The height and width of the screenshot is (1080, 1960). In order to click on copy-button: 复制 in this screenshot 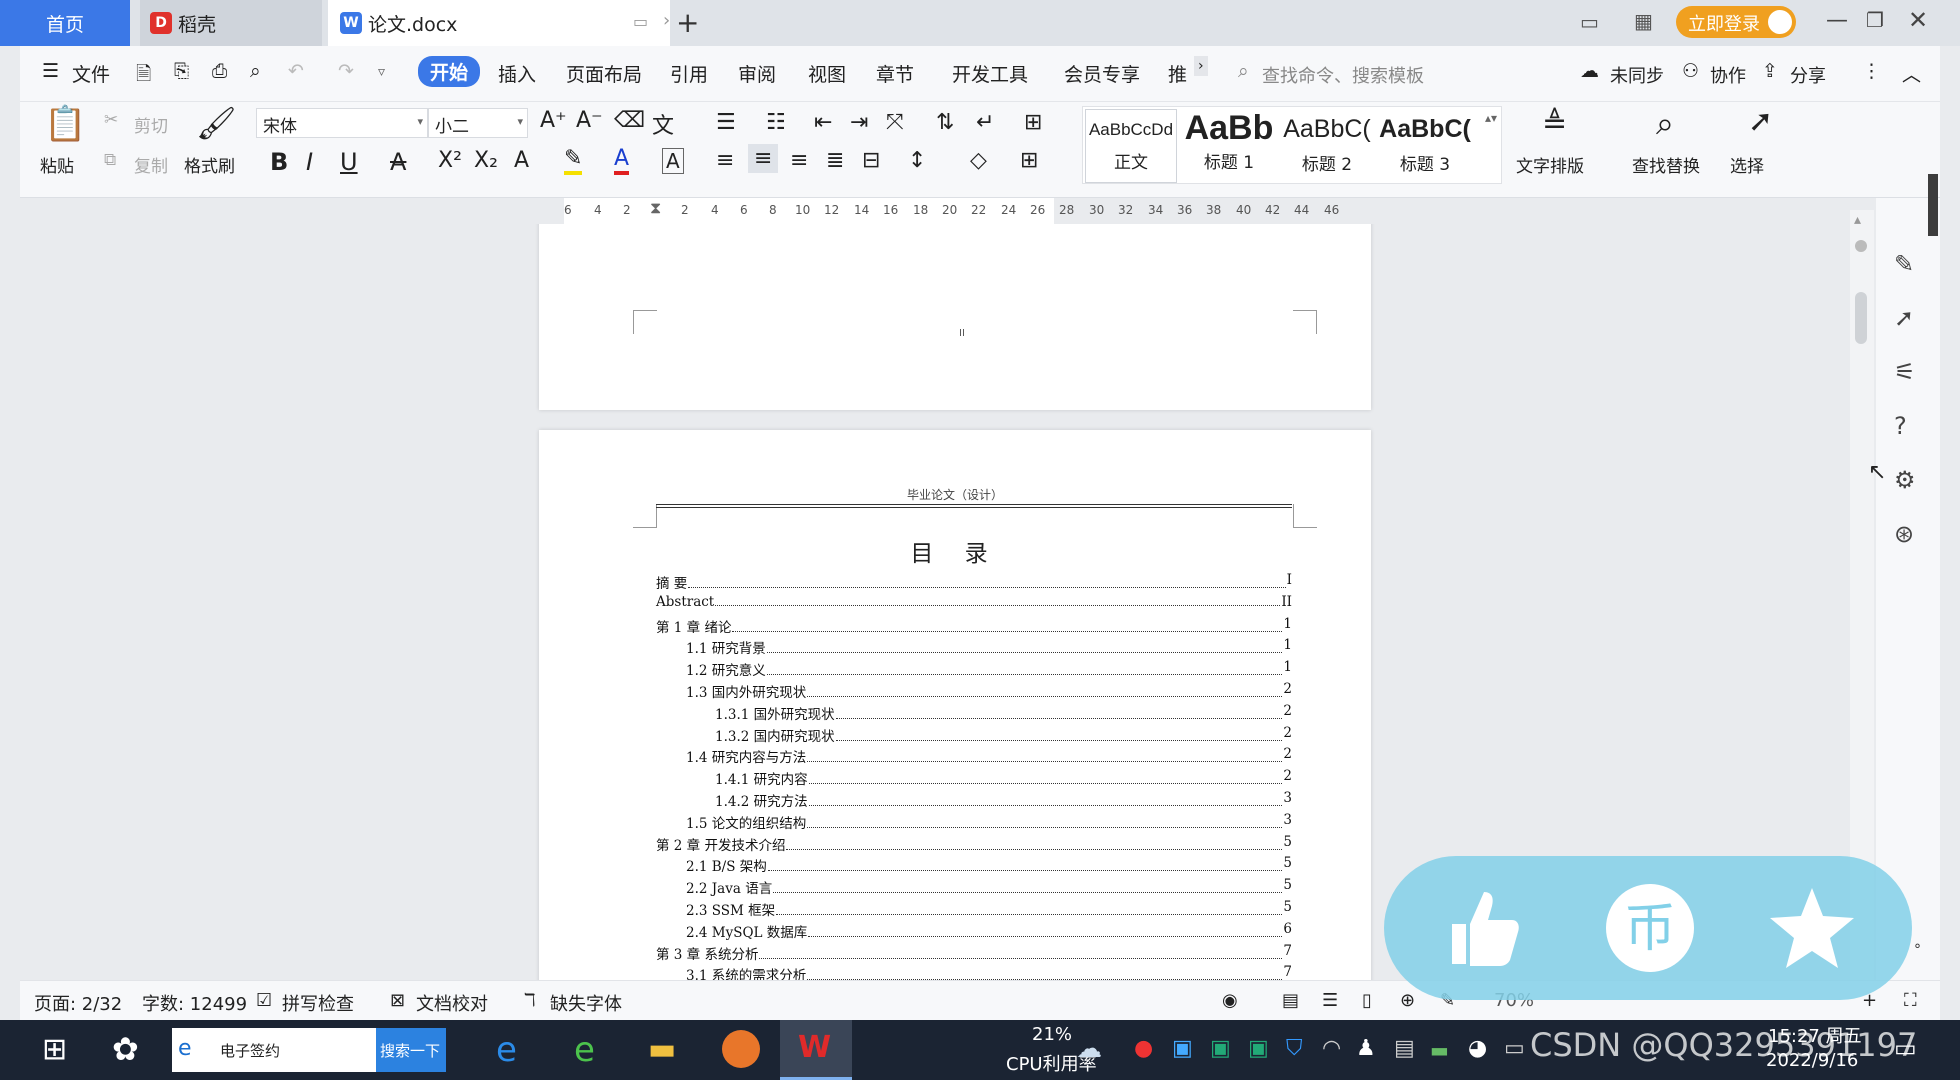, I will do `click(151, 164)`.